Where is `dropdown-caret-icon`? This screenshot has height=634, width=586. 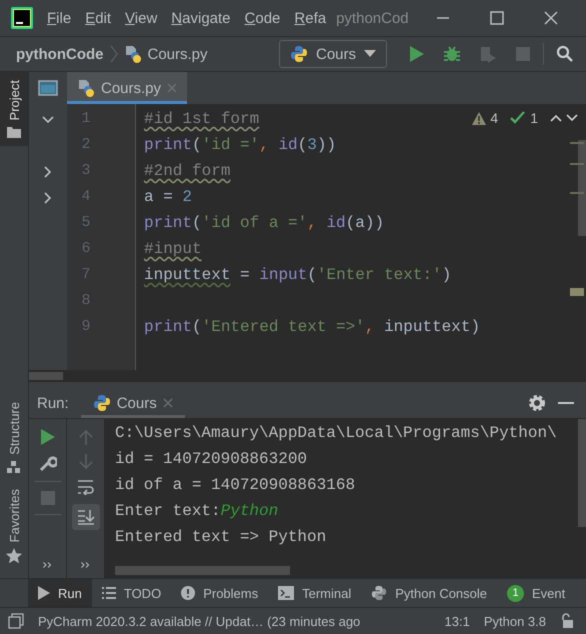 dropdown-caret-icon is located at coordinates (370, 54).